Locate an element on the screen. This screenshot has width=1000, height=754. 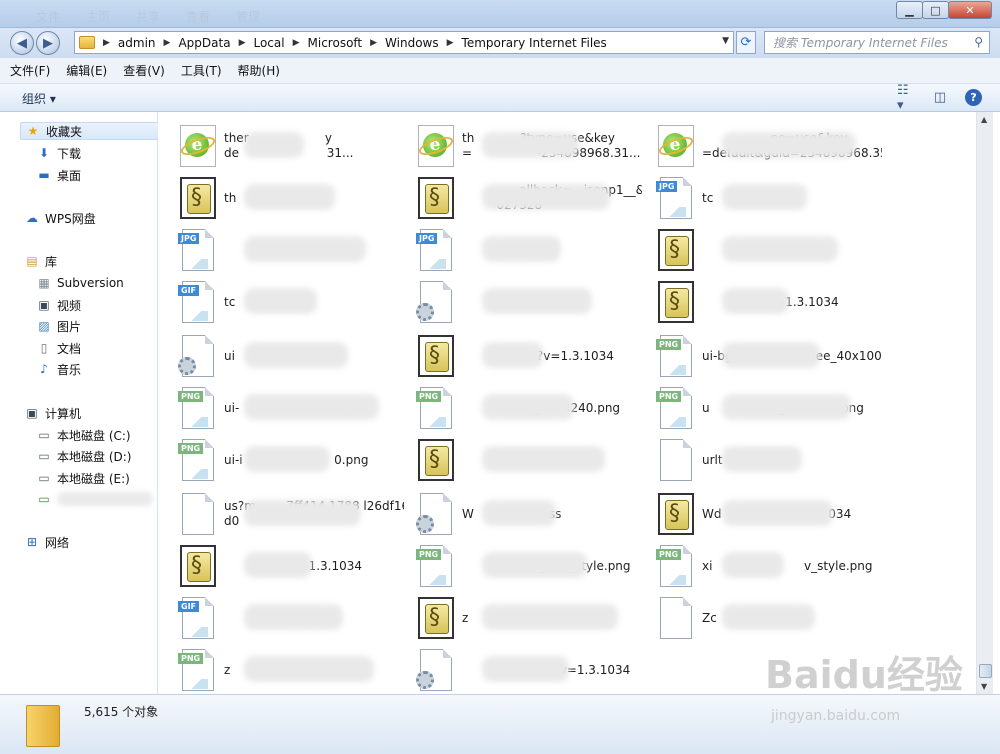
redacted-label is located at coordinates (105, 499).